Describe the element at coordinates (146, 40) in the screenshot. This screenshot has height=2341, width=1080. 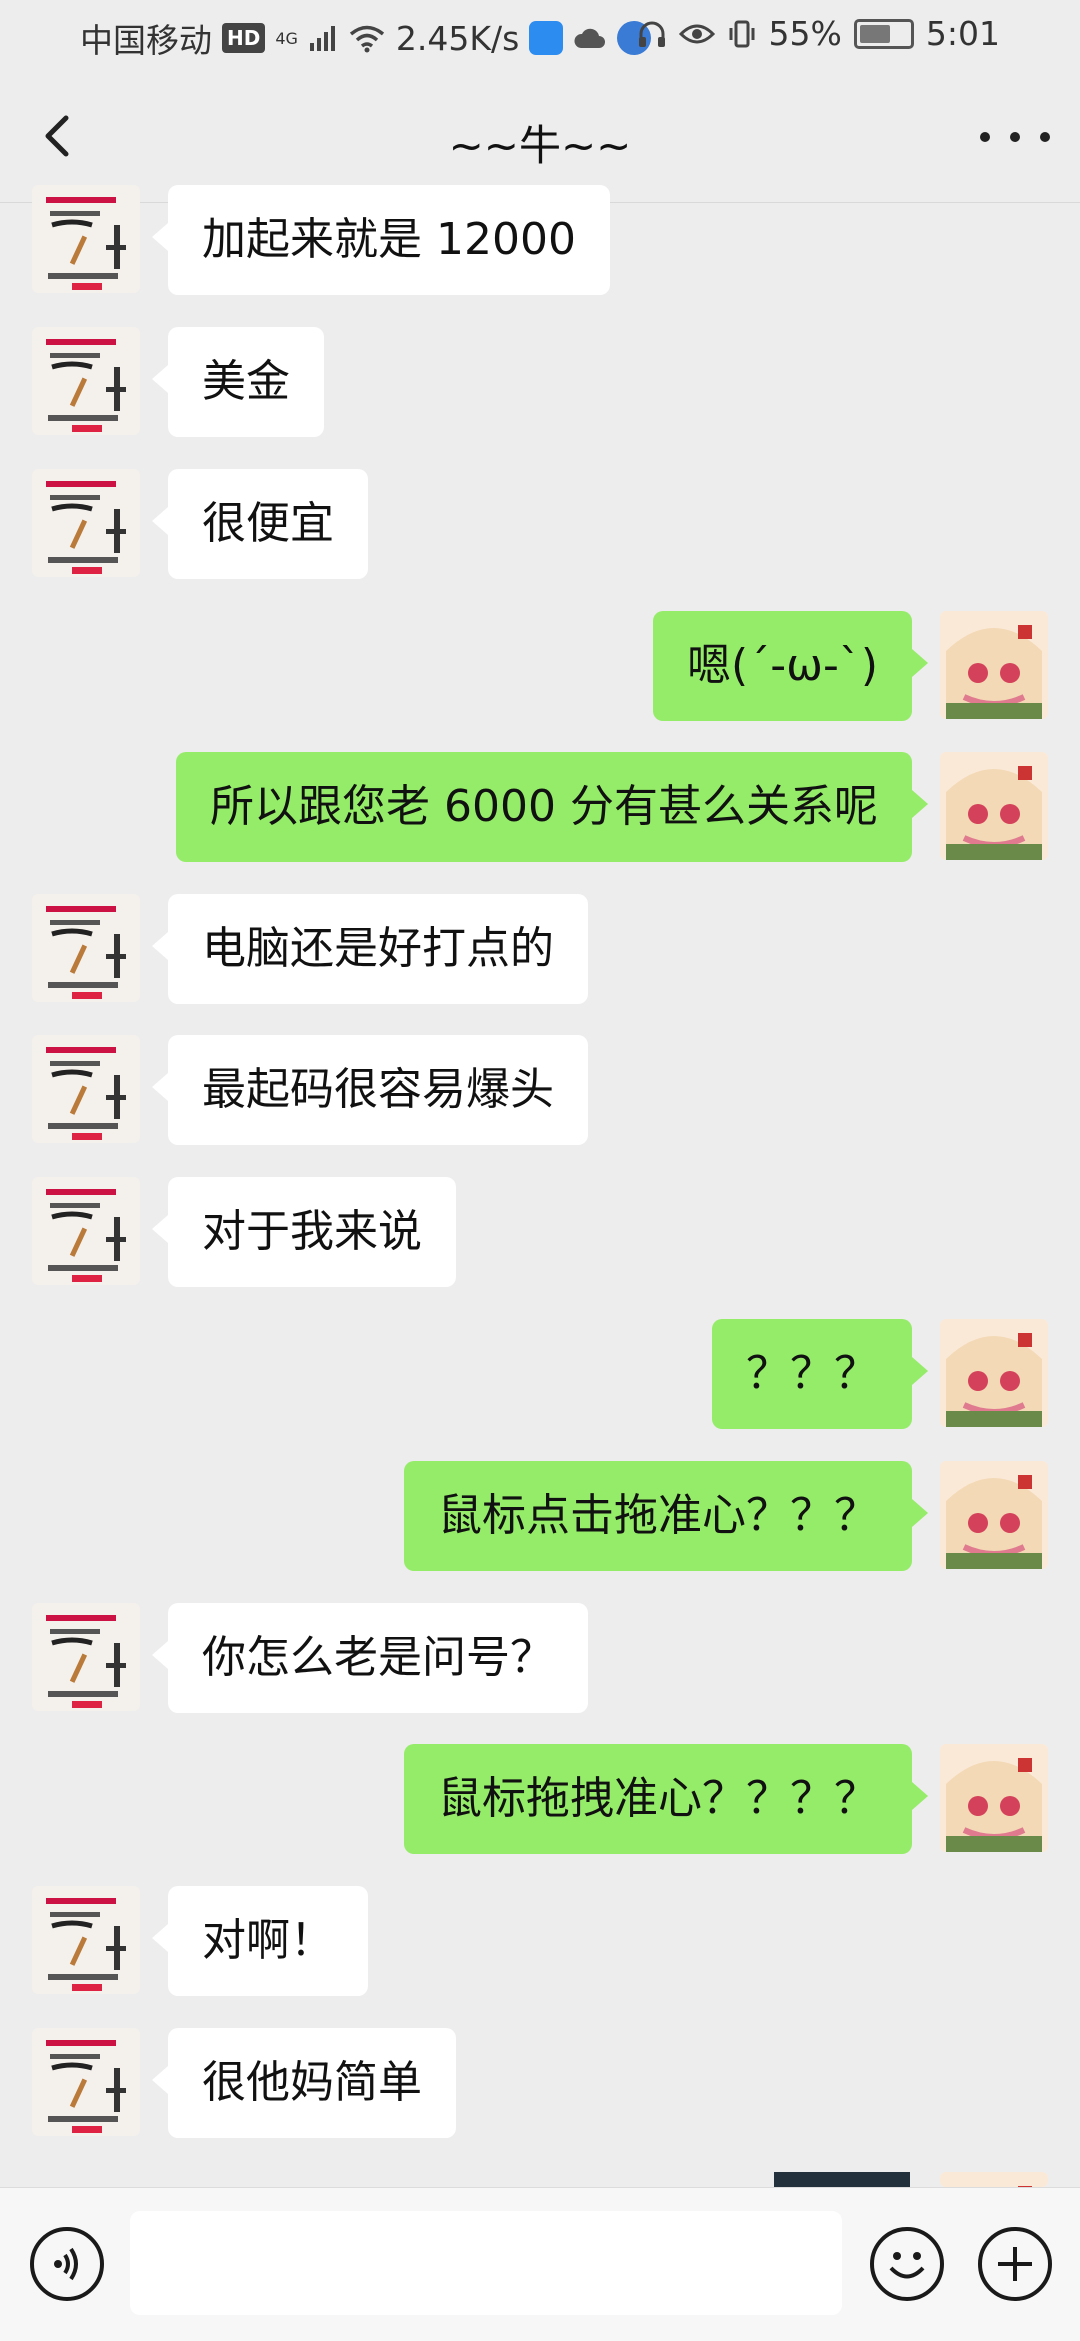
I see `carrier-name: 中国移动` at that location.